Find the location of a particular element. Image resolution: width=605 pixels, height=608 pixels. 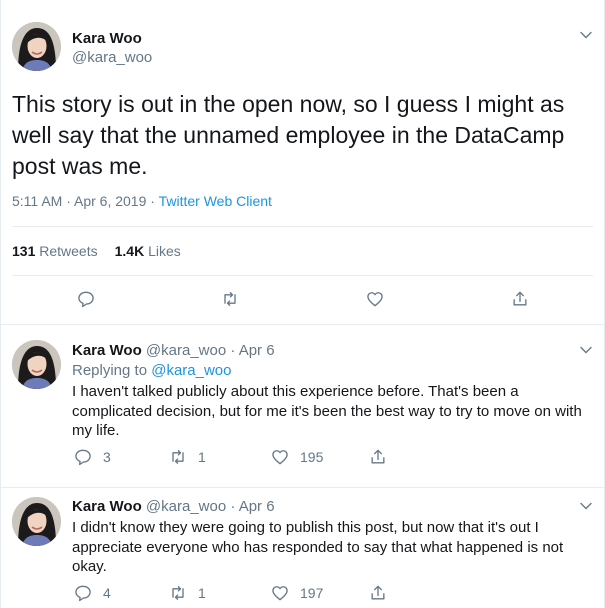

replying-to: Replying to @kara_woo is located at coordinates (152, 370).